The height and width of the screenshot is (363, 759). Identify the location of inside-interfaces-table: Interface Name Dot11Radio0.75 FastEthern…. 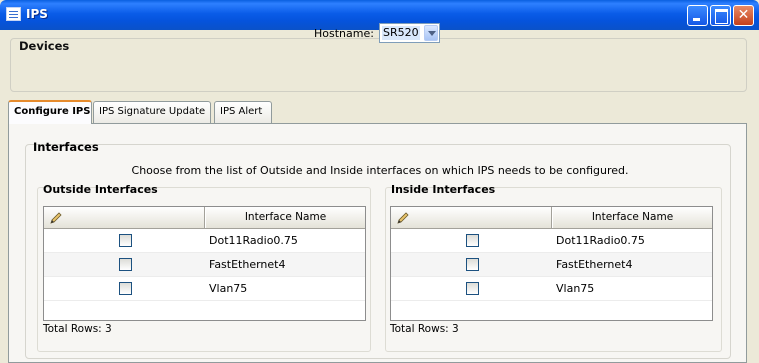
(551, 263).